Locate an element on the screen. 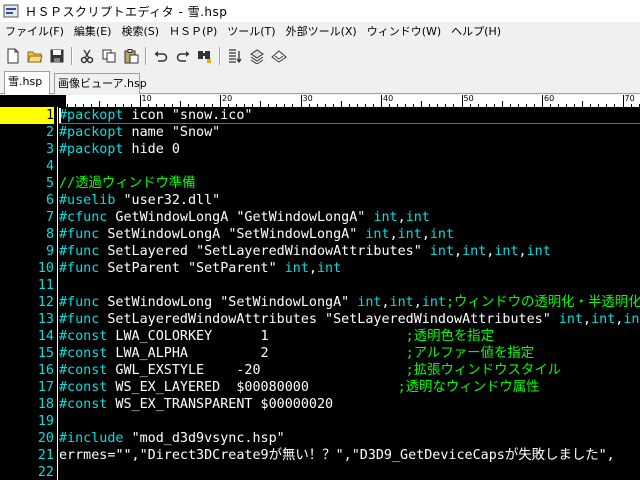 This screenshot has height=480, width=640. toolbar is located at coordinates (320, 56).